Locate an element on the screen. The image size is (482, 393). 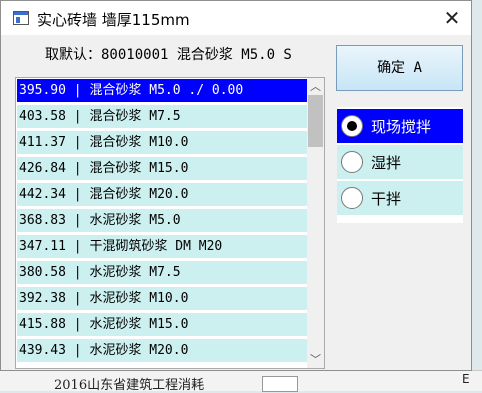
scroll-up-arrow-icon: ︿ is located at coordinates (315, 86).